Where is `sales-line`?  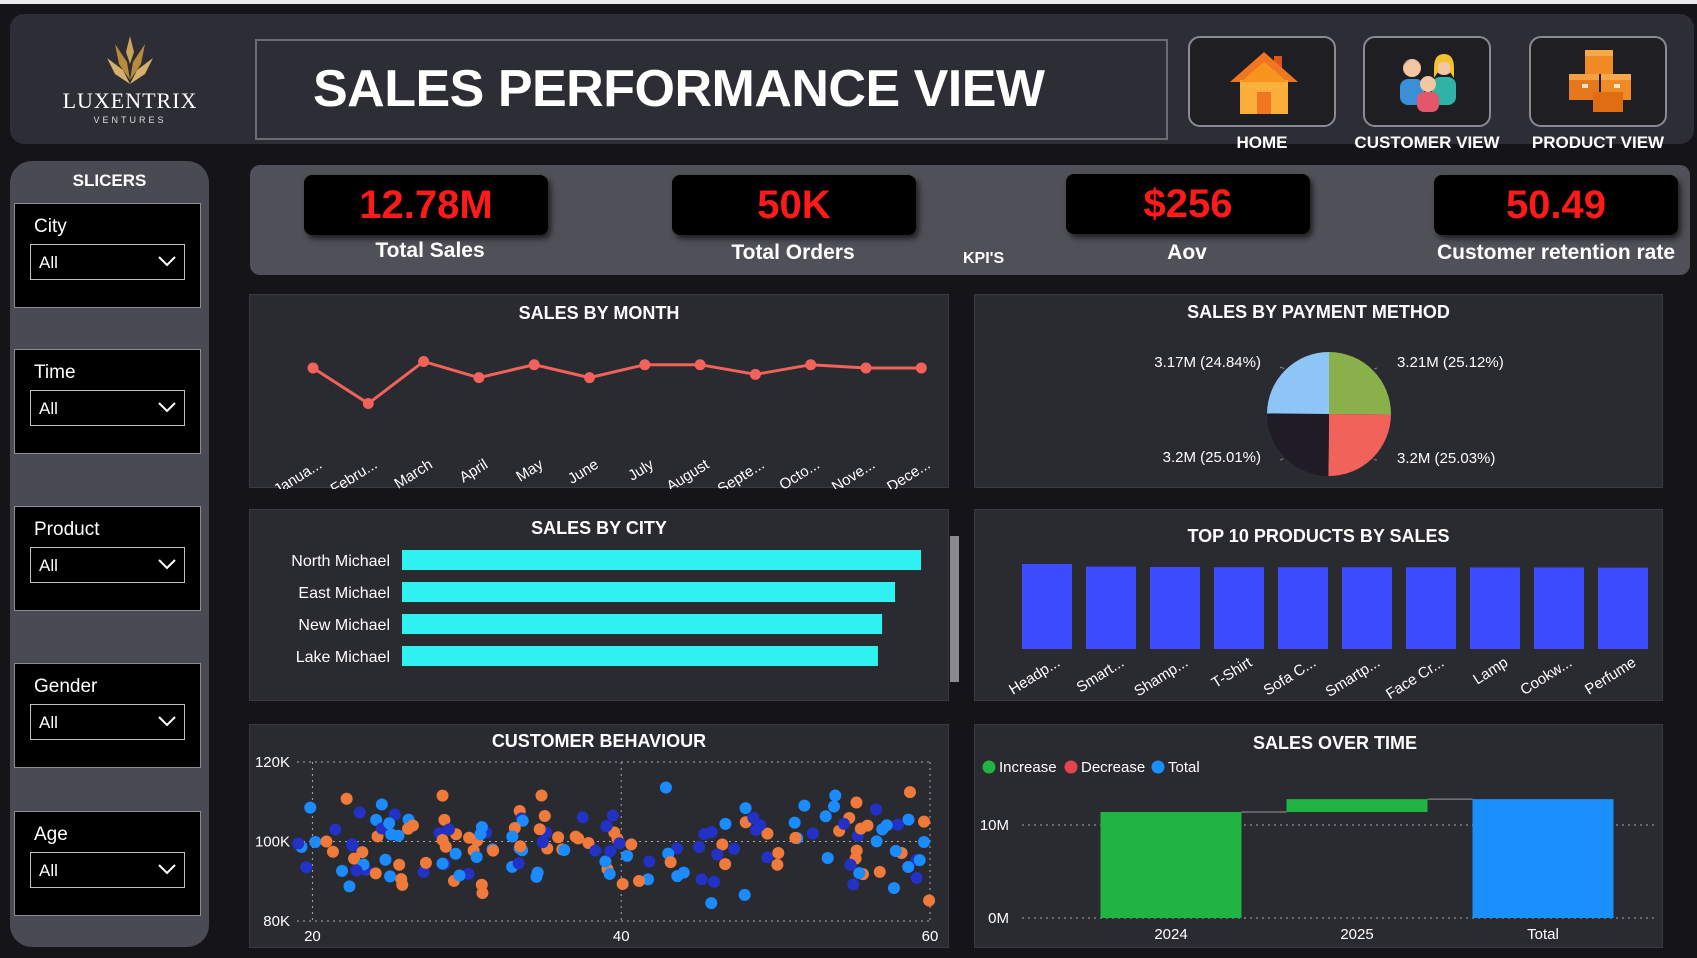
sales-line is located at coordinates (617, 382).